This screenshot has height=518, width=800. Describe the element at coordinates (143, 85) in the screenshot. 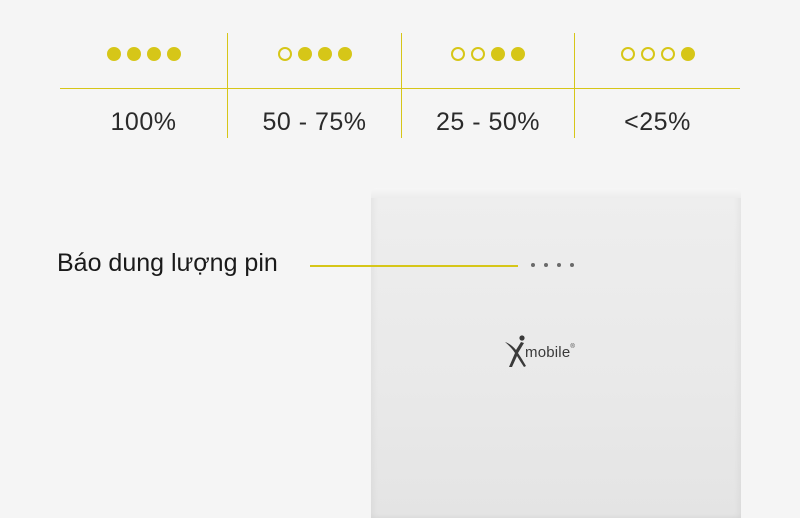

I see `legend-column-100: 100%` at that location.